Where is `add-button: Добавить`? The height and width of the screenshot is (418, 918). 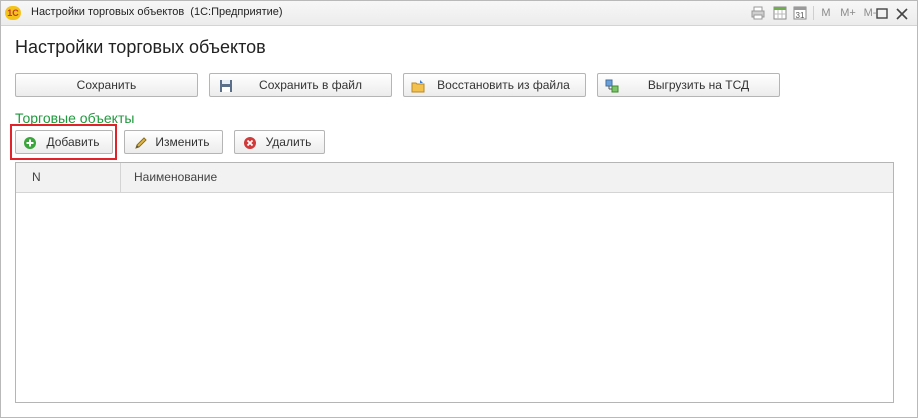
add-button: Добавить is located at coordinates (64, 142).